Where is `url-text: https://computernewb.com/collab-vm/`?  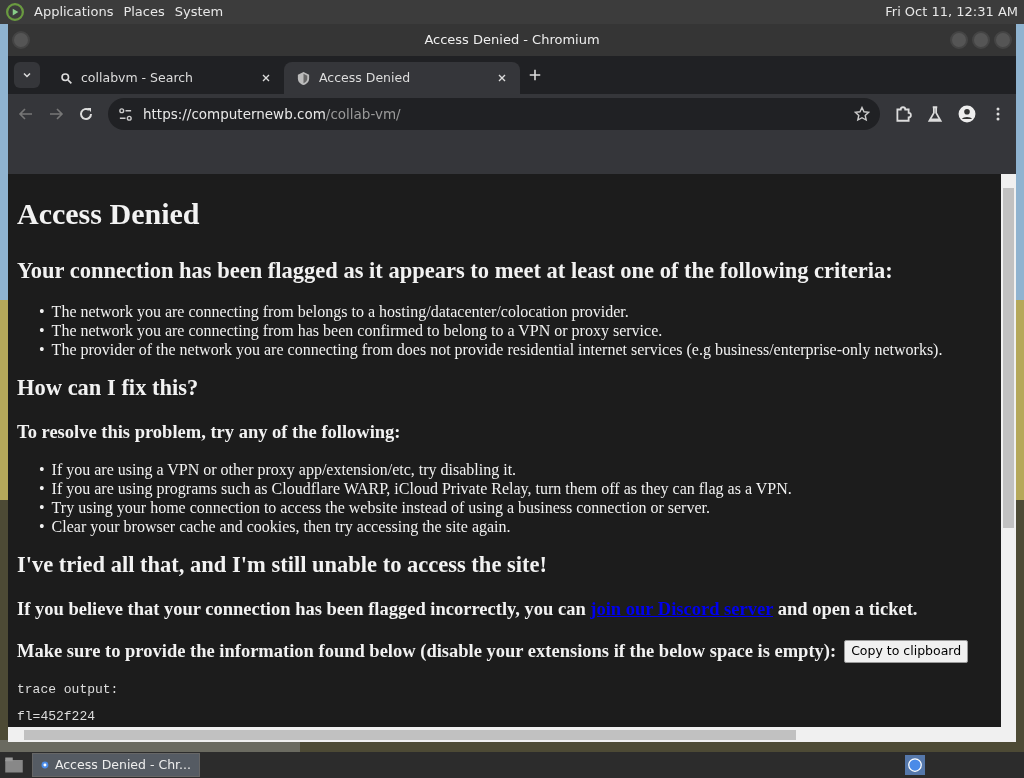 url-text: https://computernewb.com/collab-vm/ is located at coordinates (272, 114).